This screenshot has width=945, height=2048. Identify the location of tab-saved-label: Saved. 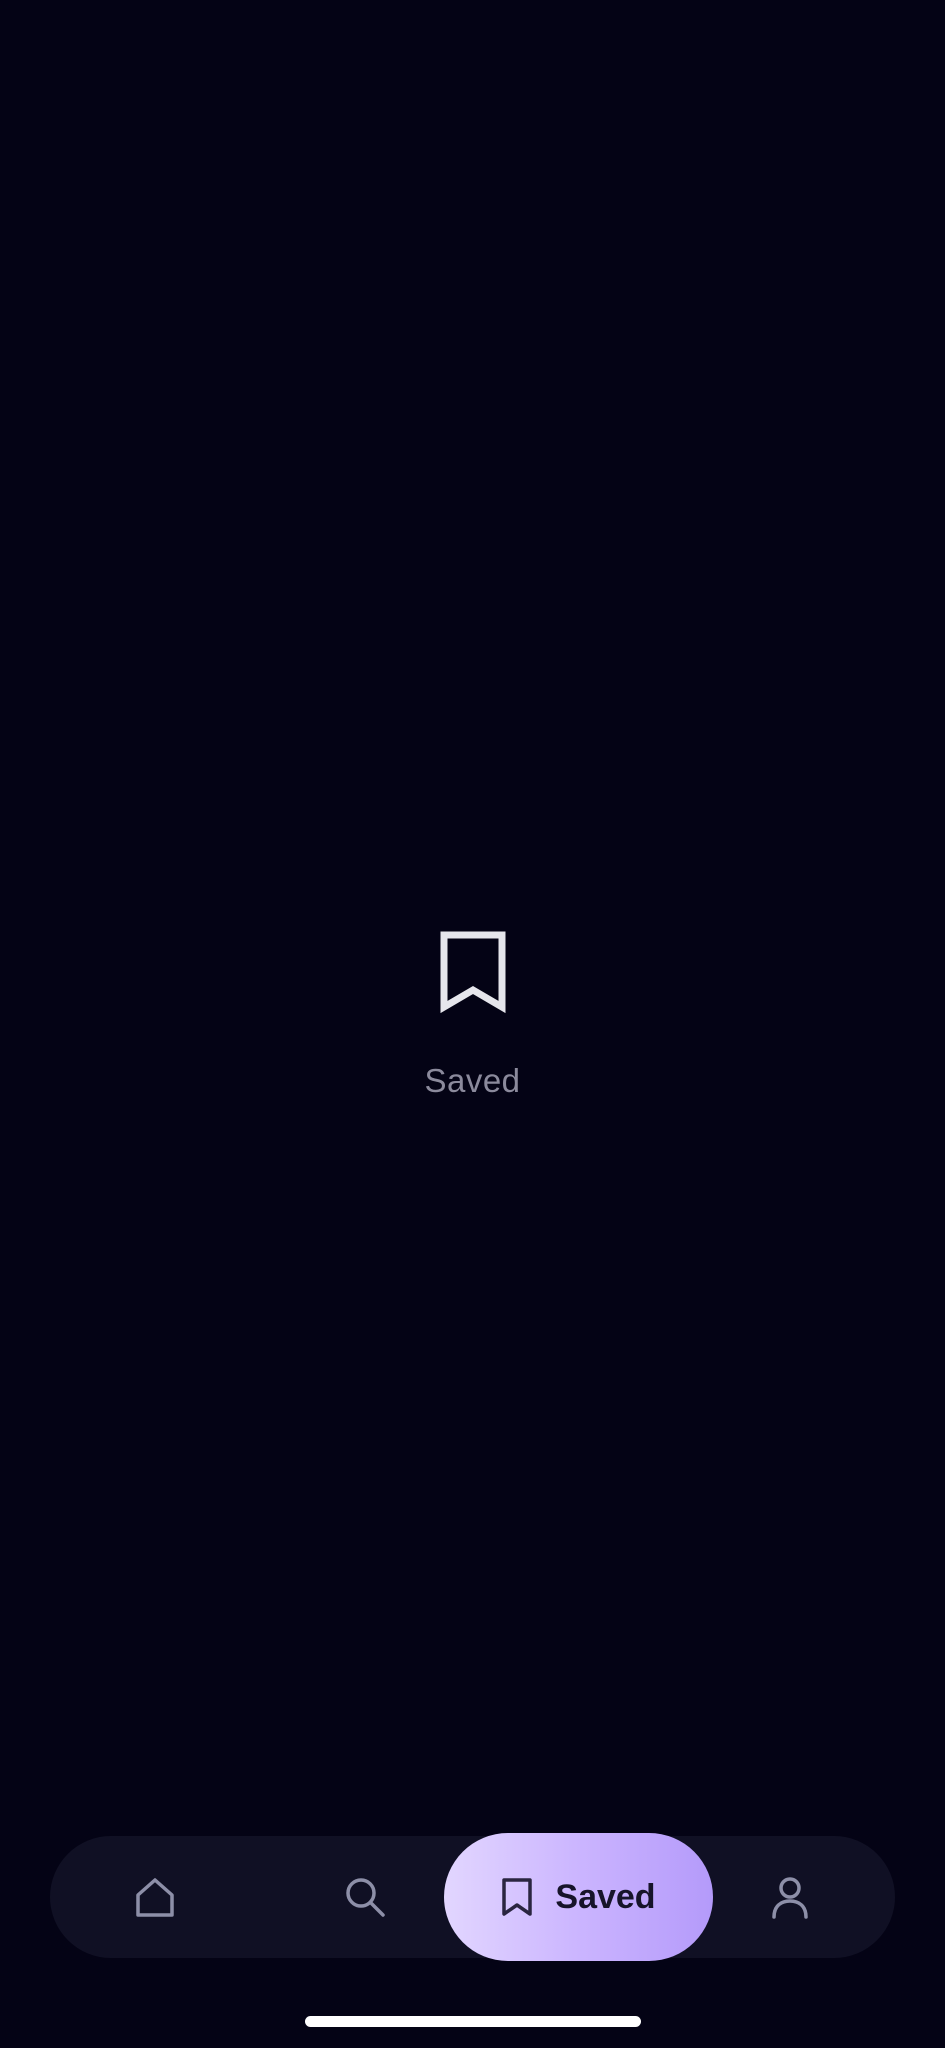
(605, 1896).